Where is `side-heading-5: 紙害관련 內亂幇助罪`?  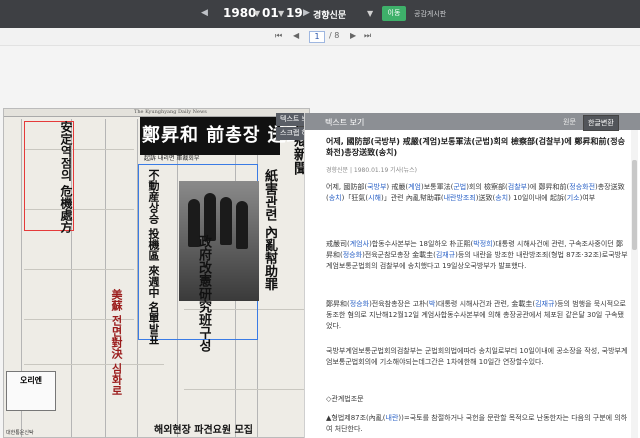
side-heading-5: 紙害관련 內亂幇助罪 is located at coordinates (269, 230).